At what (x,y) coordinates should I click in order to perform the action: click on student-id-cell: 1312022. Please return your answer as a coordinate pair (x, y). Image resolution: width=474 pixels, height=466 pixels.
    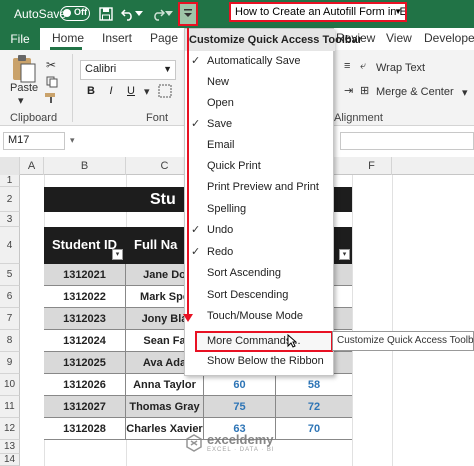
    Looking at the image, I should click on (85, 297).